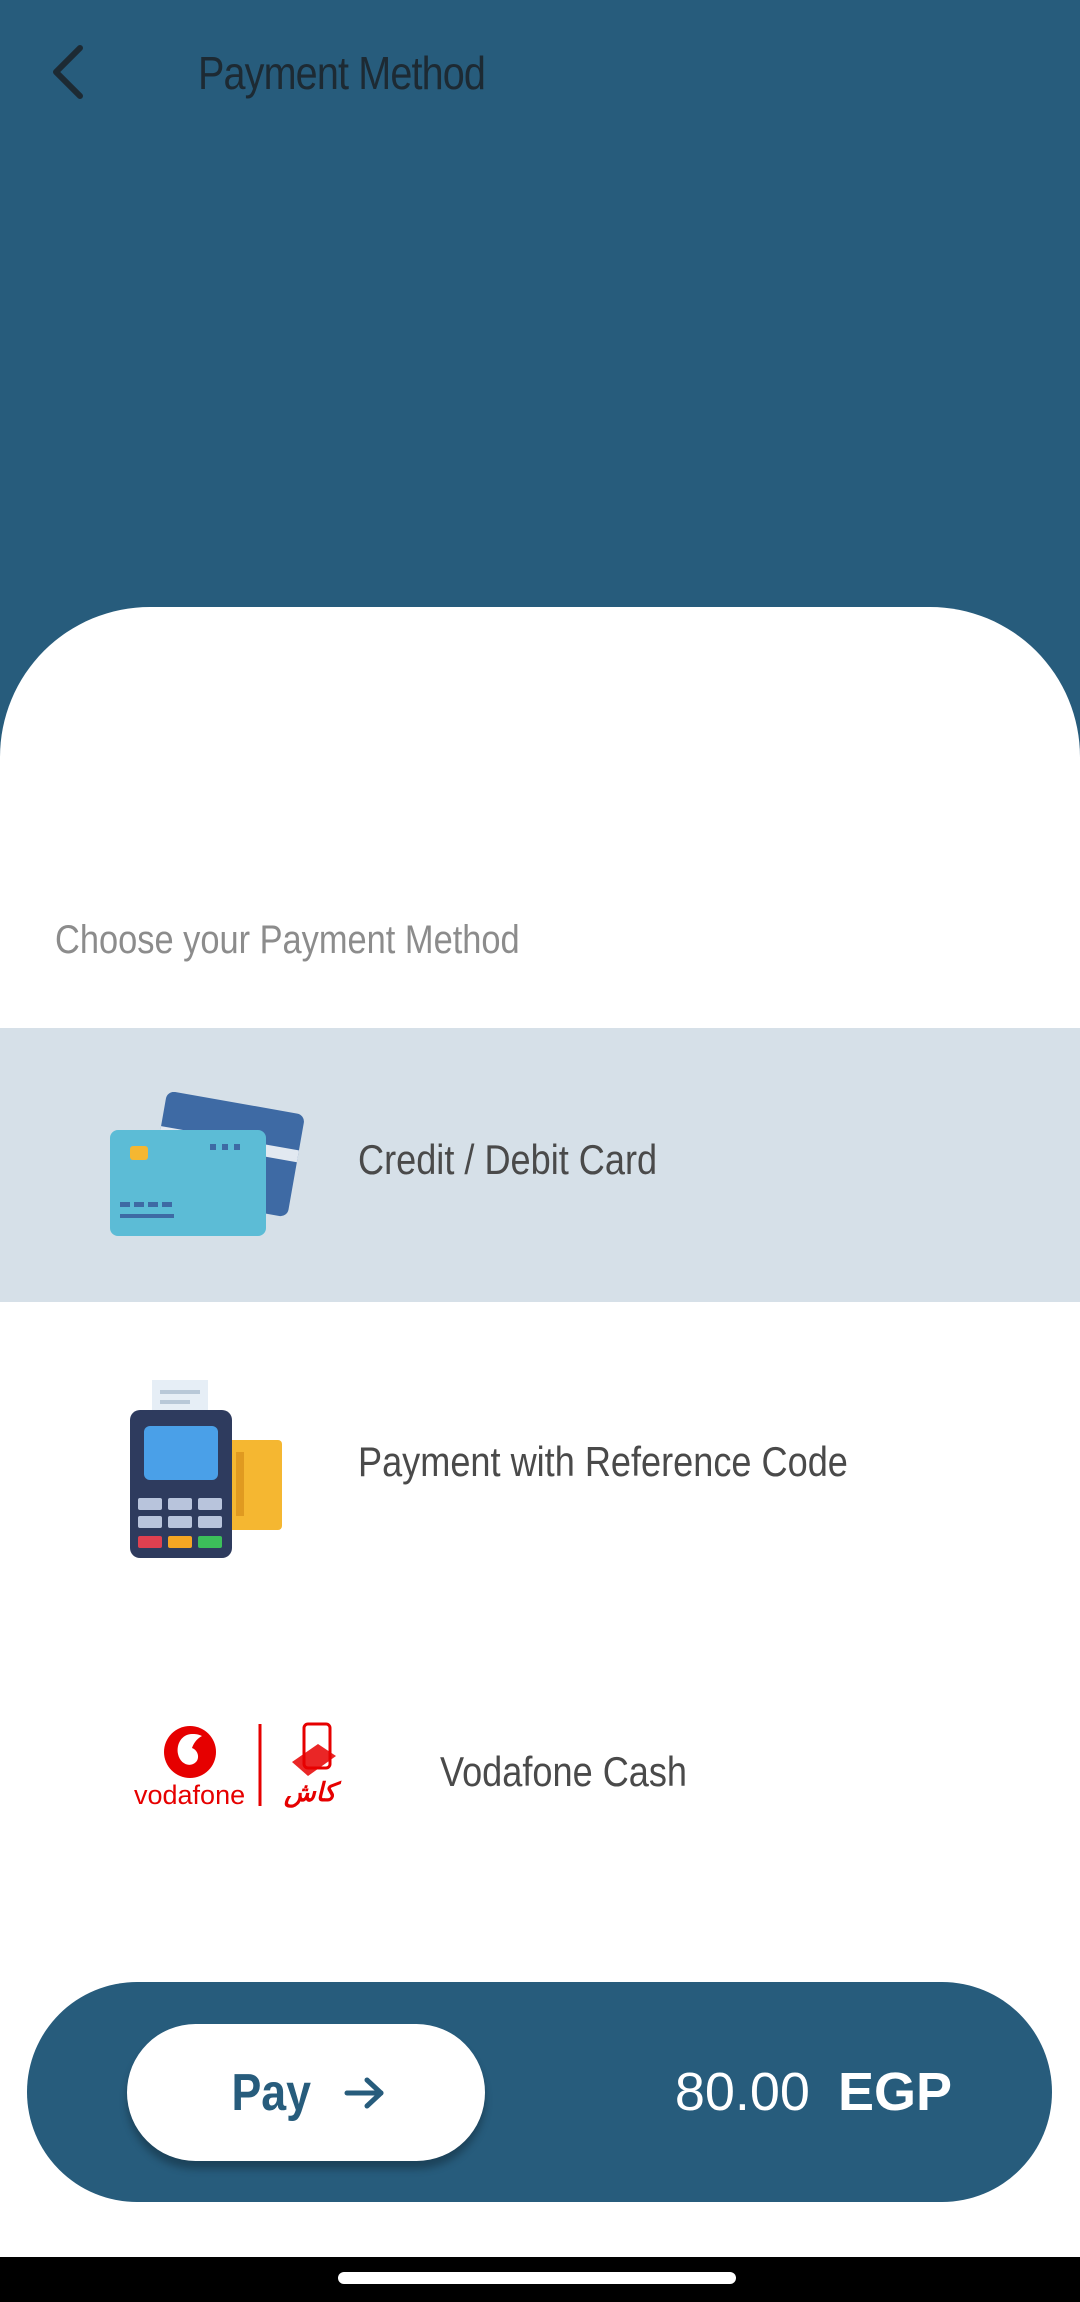  I want to click on pay-amount: 80.00 EGP, so click(813, 2092).